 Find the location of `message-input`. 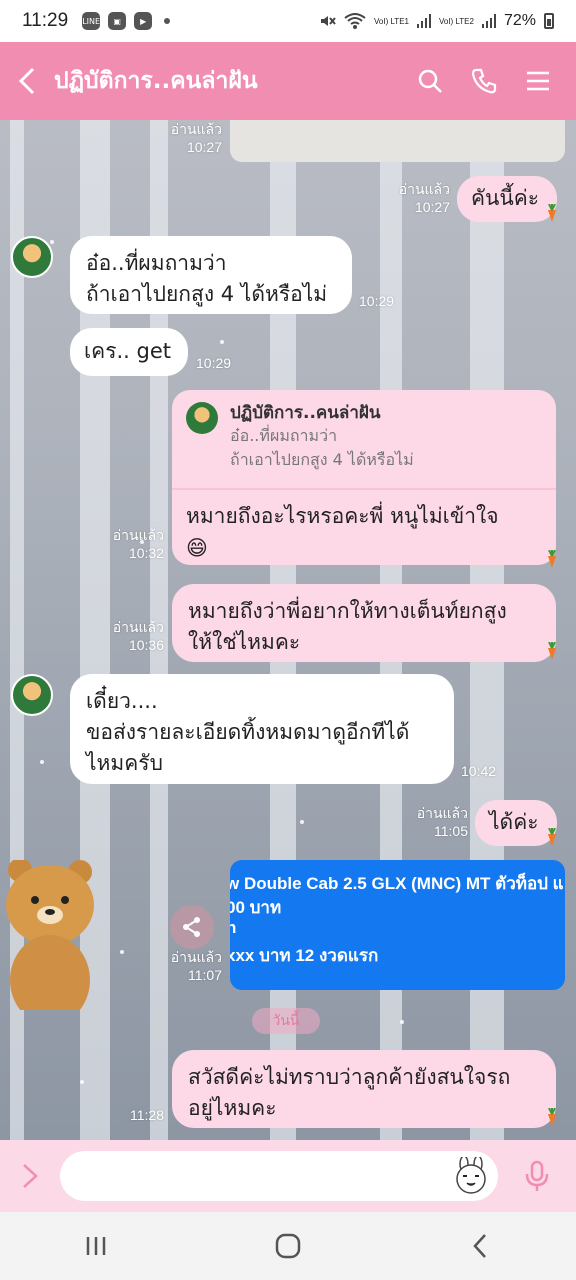

message-input is located at coordinates (279, 1176).